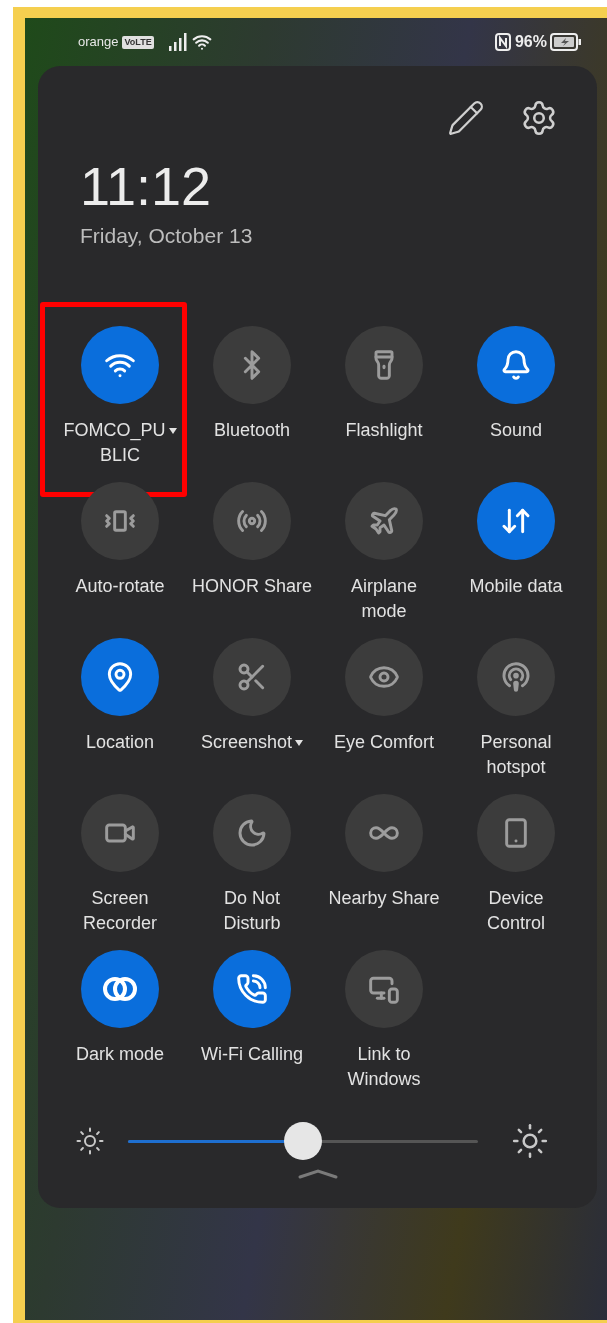 Image resolution: width=607 pixels, height=1323 pixels. Describe the element at coordinates (120, 989) in the screenshot. I see `overlapping-circles-icon` at that location.